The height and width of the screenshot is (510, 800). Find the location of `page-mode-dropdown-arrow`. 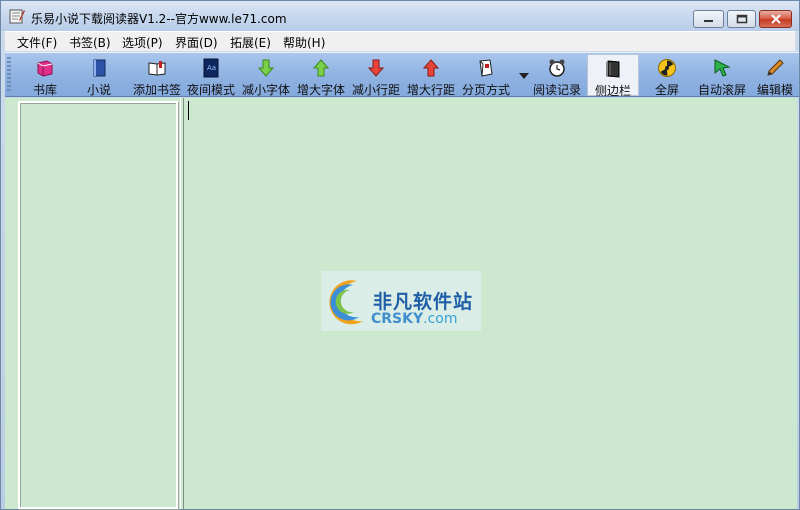

page-mode-dropdown-arrow is located at coordinates (524, 76).